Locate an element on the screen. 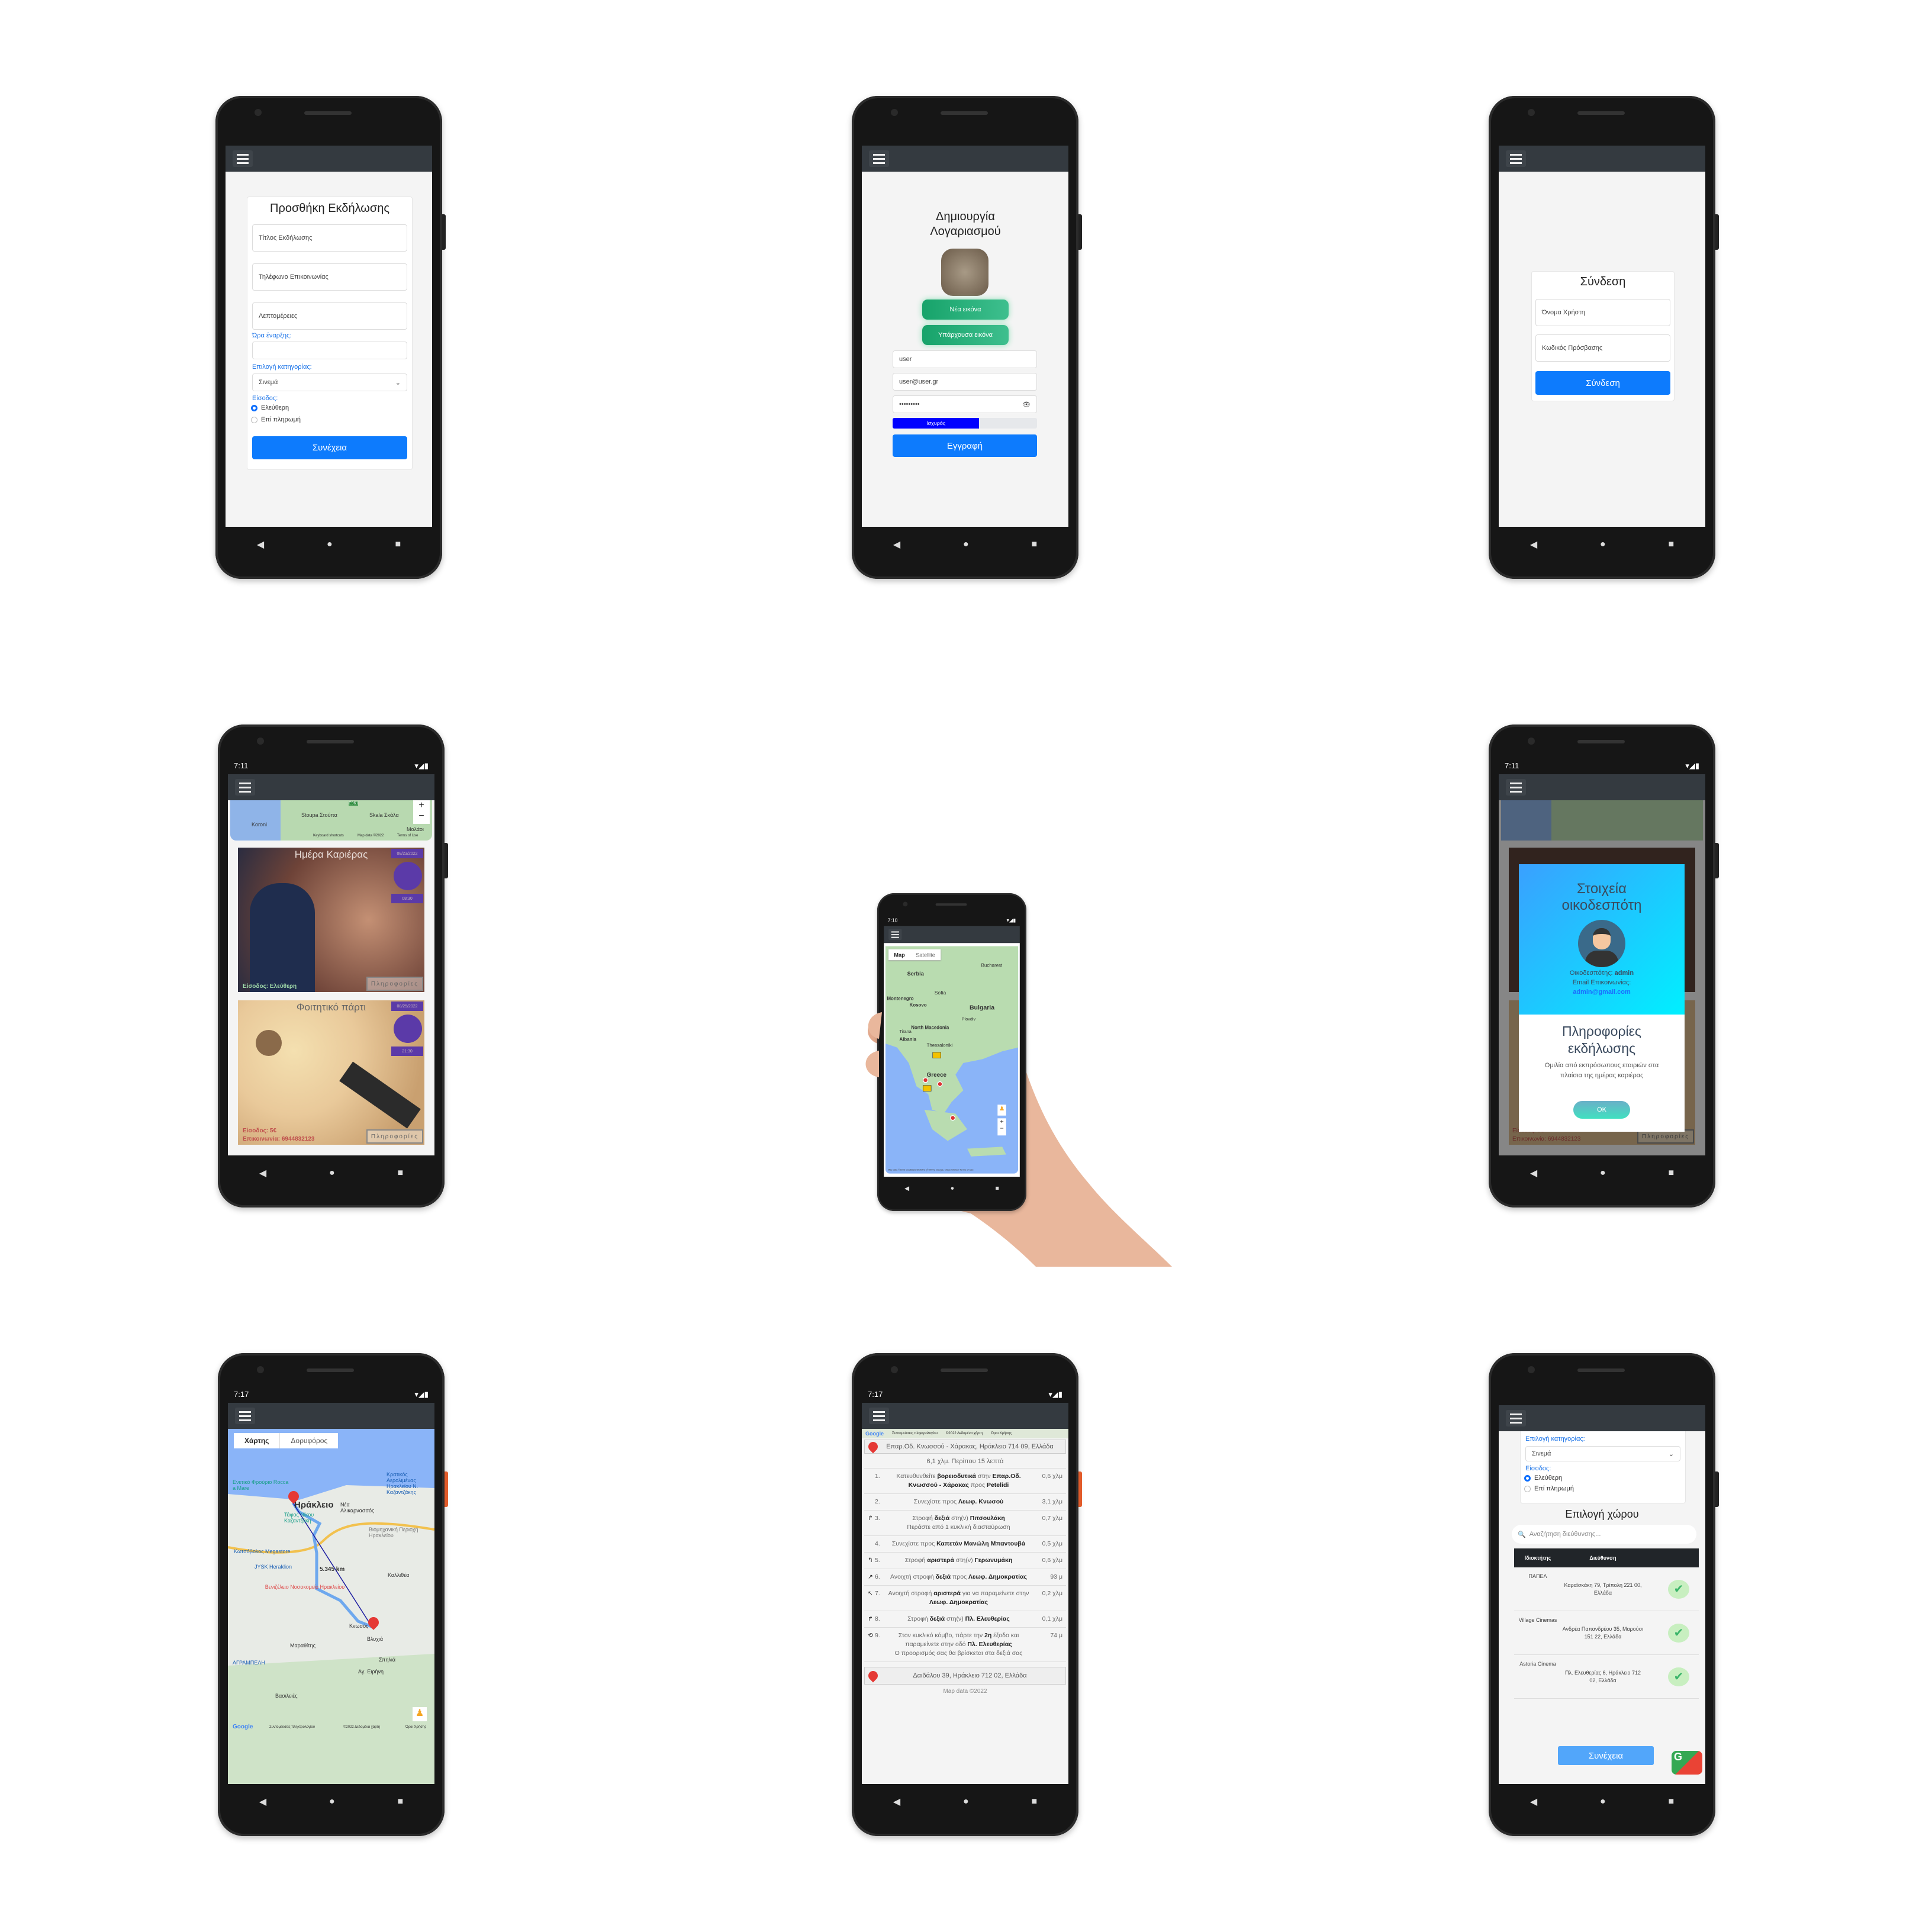 This screenshot has height=1932, width=1932. password-input: ••••••••• 👁 is located at coordinates (965, 404).